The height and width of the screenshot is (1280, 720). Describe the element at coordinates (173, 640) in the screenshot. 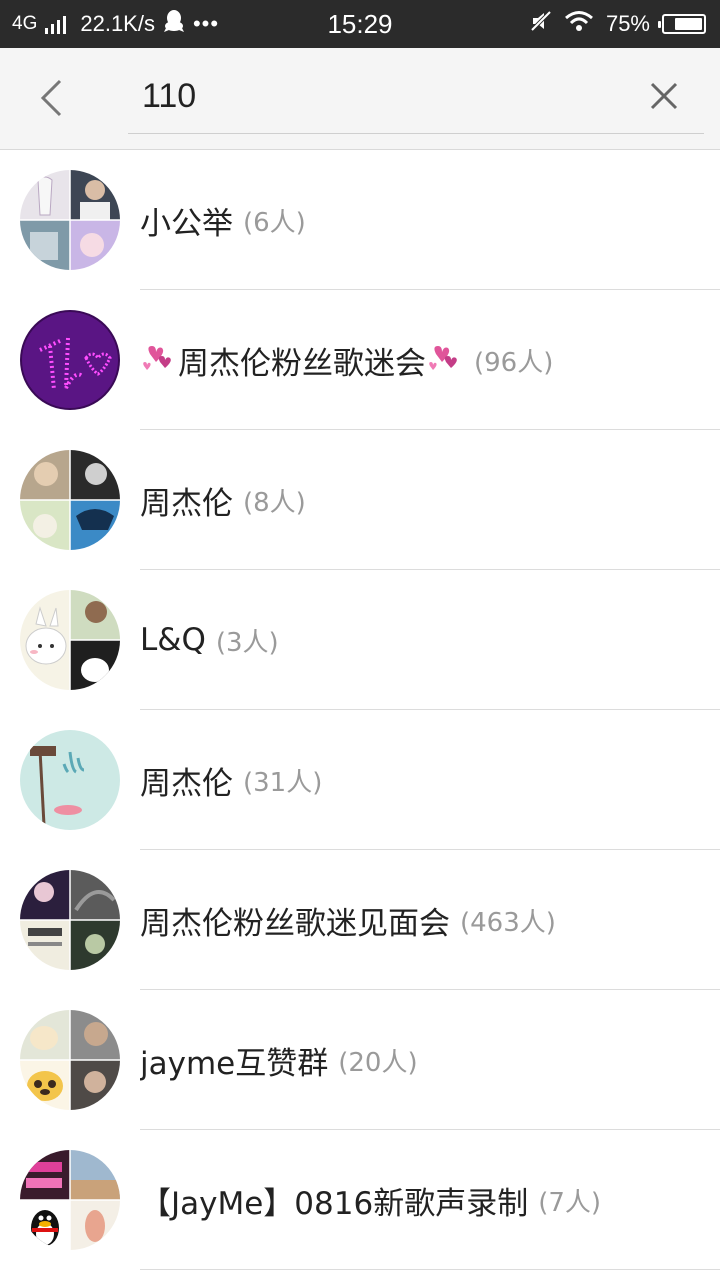

I see `group-name: L&Q` at that location.